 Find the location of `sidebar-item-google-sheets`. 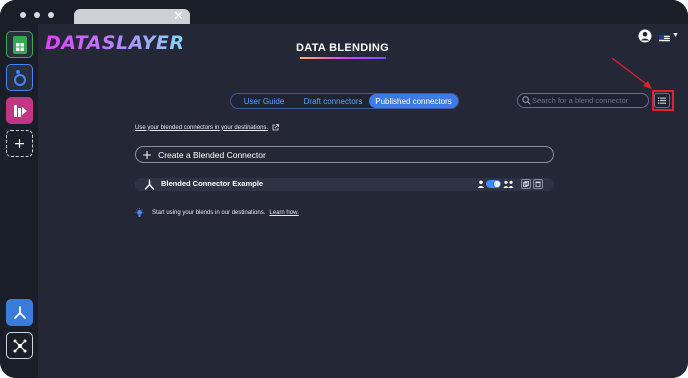

sidebar-item-google-sheets is located at coordinates (19, 44).